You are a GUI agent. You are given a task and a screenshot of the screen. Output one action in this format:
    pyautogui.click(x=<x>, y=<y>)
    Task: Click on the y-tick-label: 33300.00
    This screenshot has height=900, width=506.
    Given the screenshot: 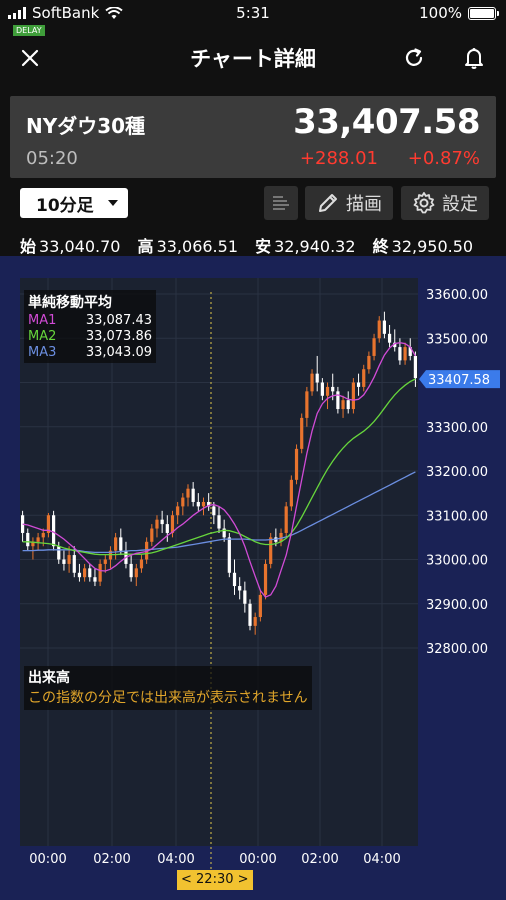 What is the action you would take?
    pyautogui.click(x=457, y=428)
    